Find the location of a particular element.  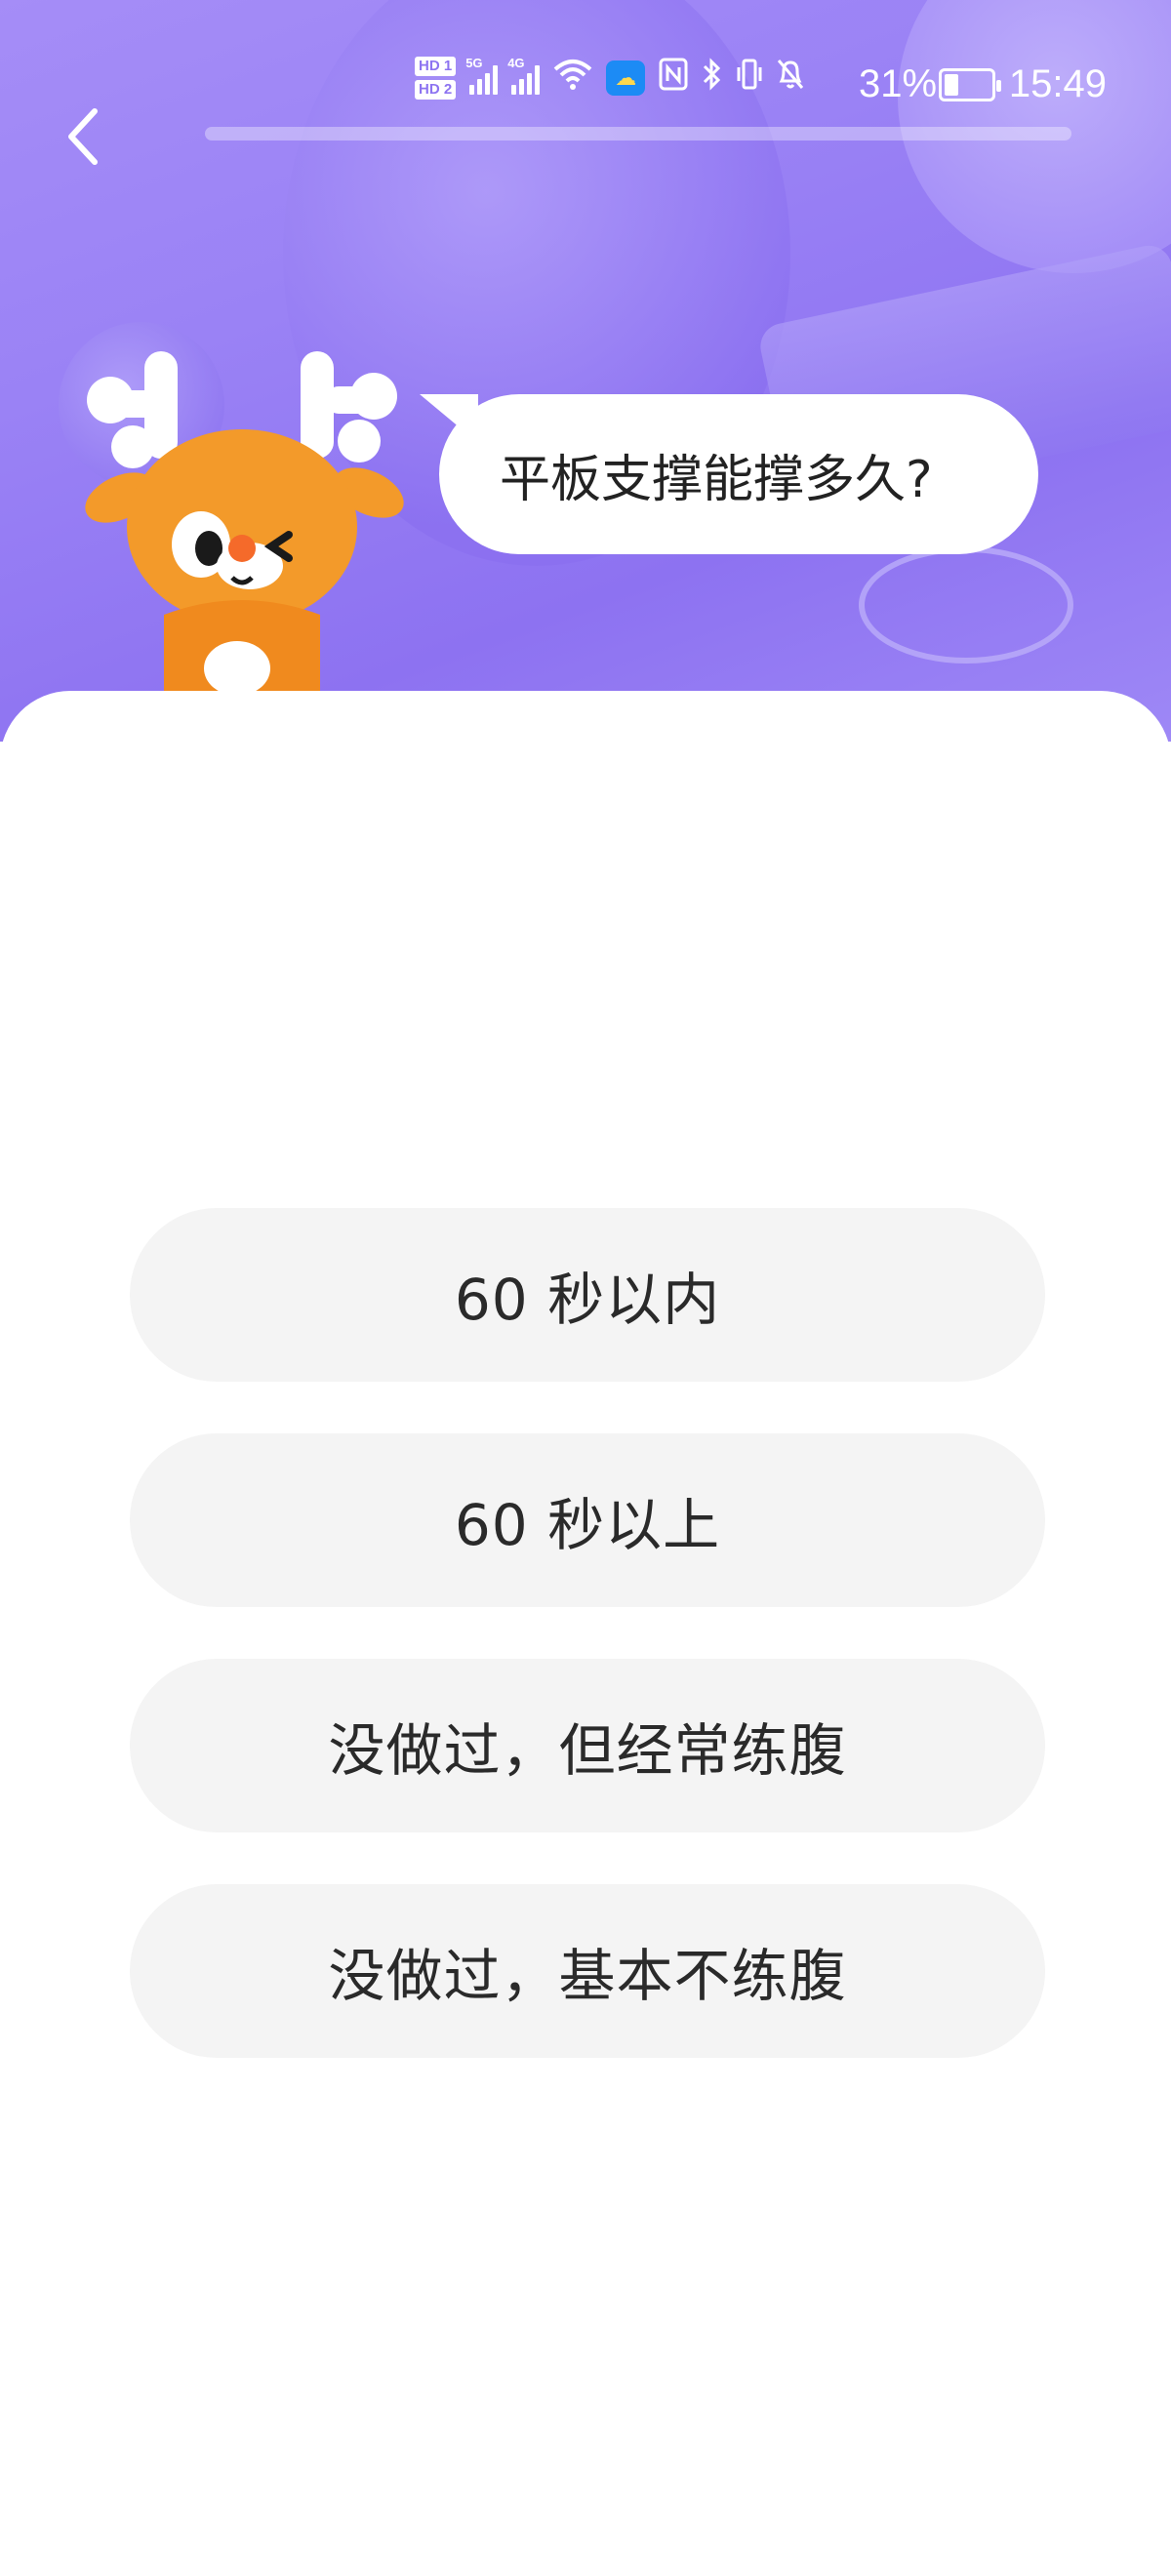

vibrate-icon is located at coordinates (749, 78).